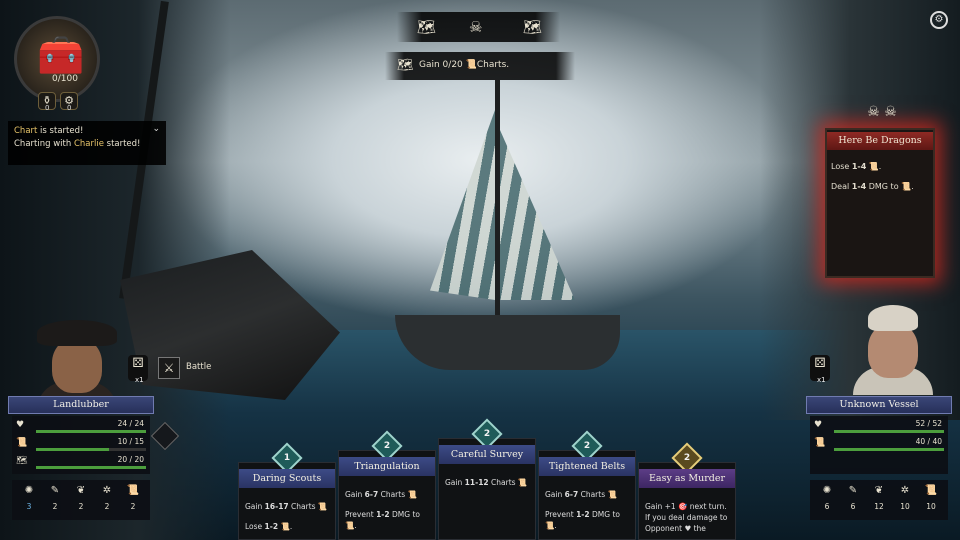 This screenshot has height=540, width=960. I want to click on resource-item: ✎ 6, so click(853, 496).